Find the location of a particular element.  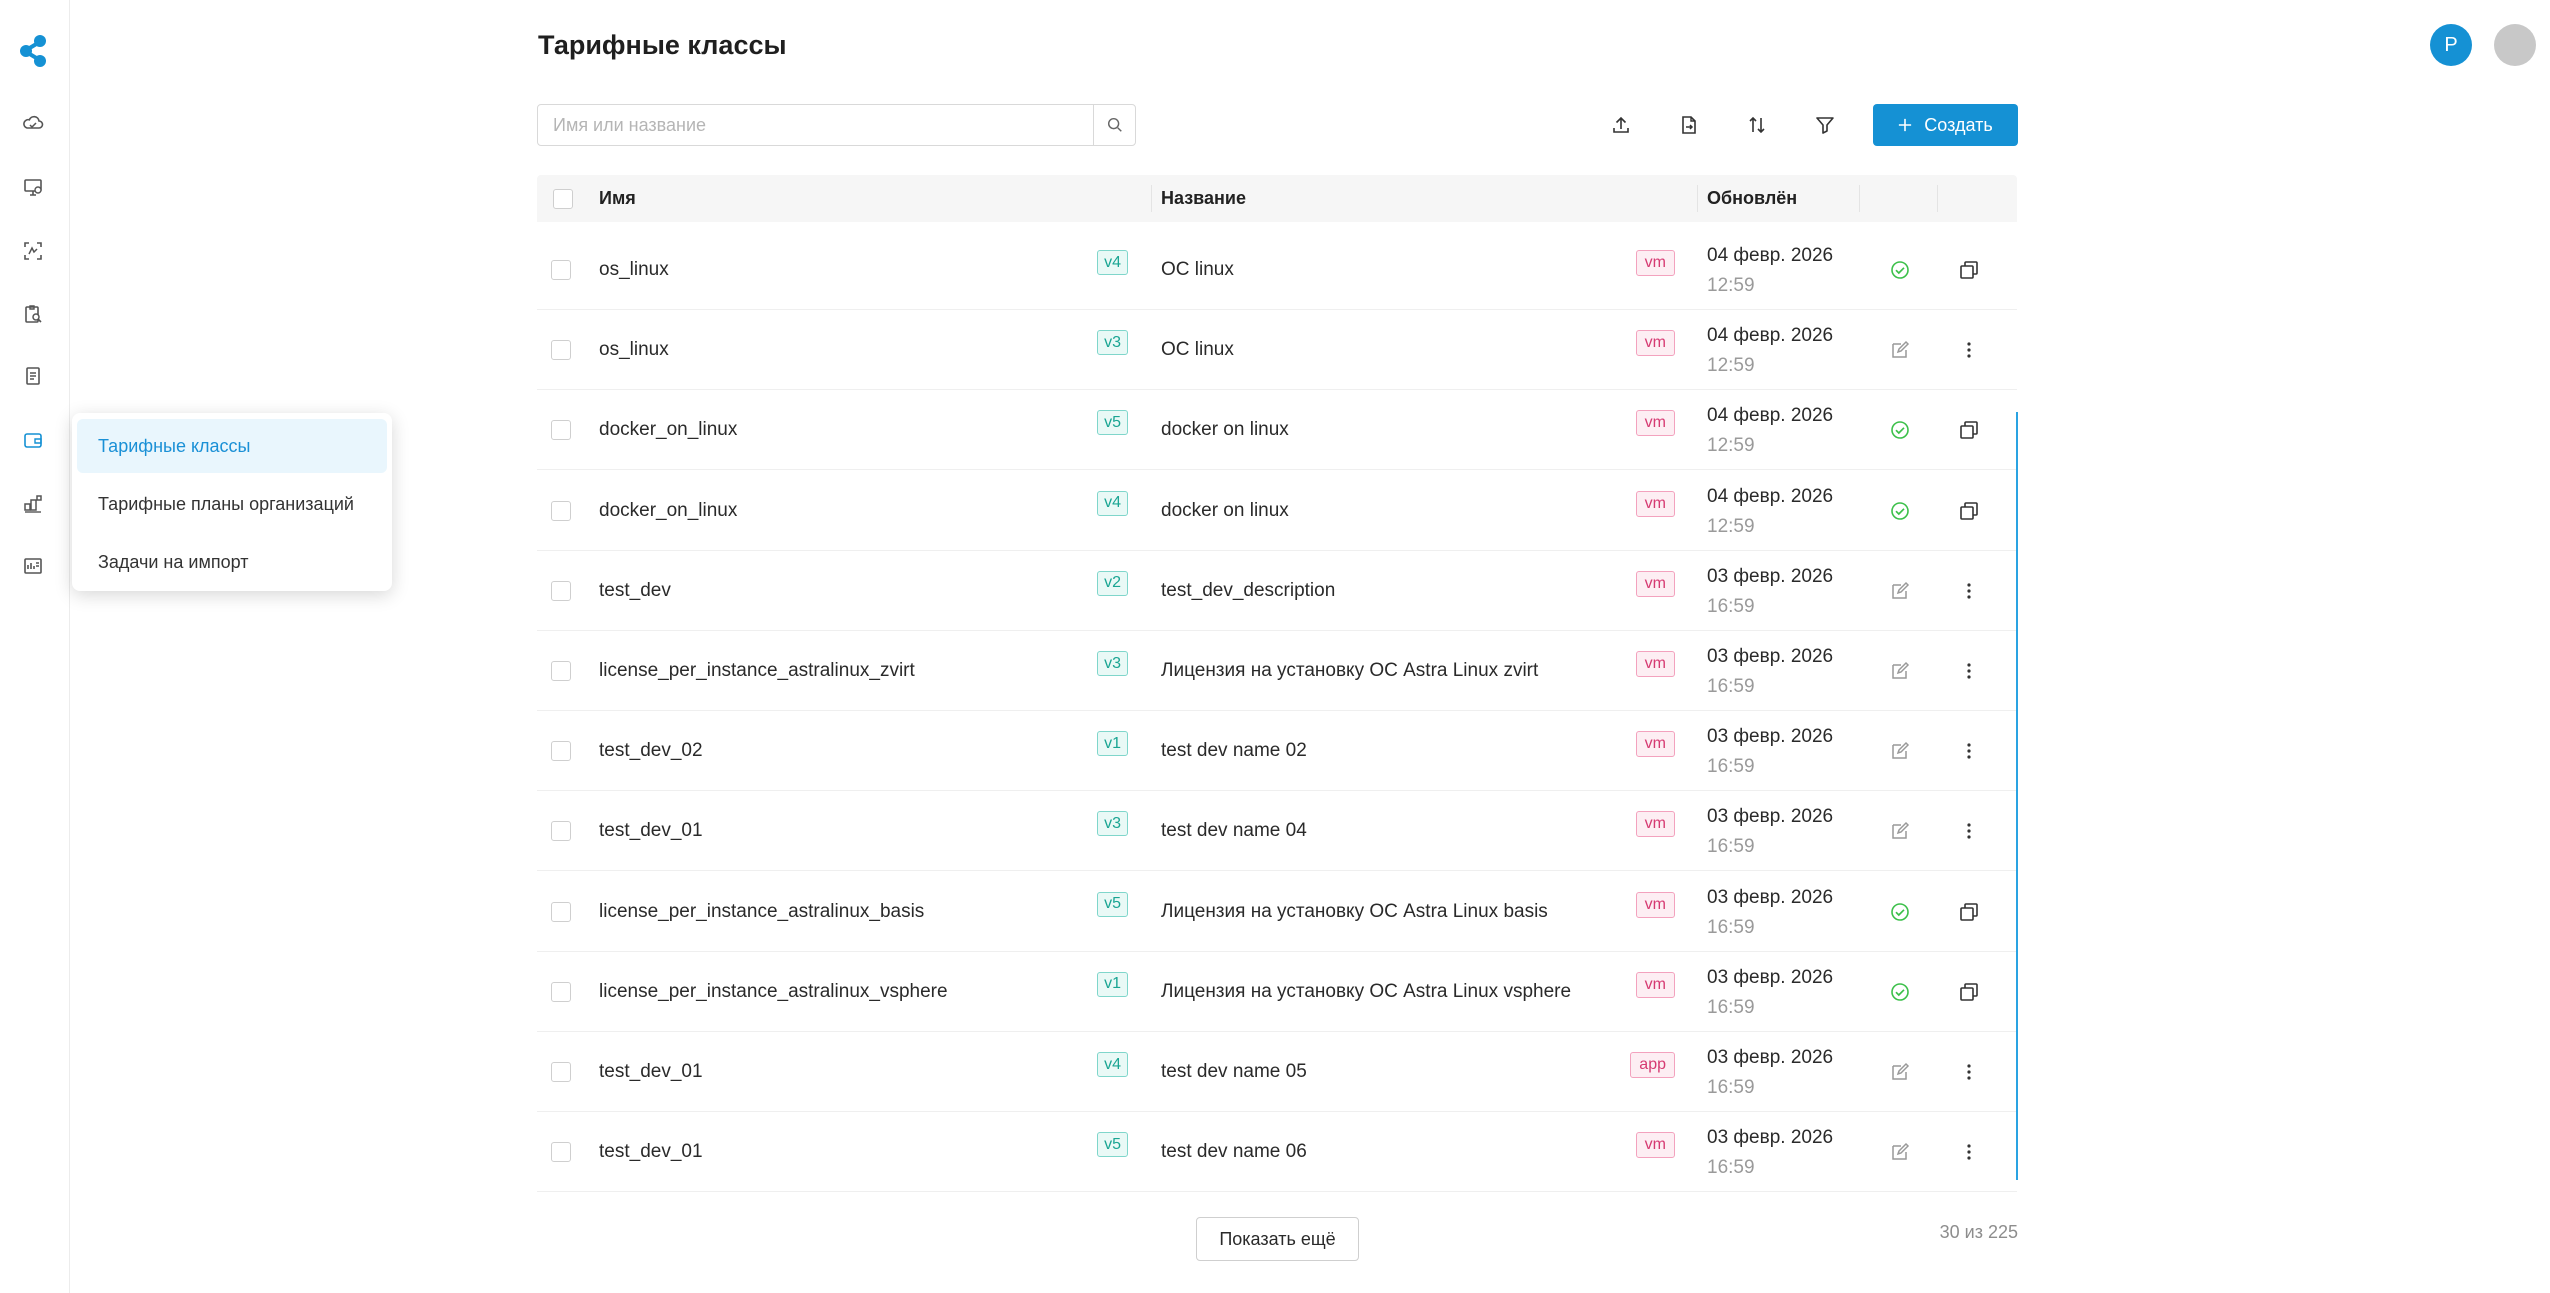

show-more-button: Показать ещё is located at coordinates (1277, 1239).